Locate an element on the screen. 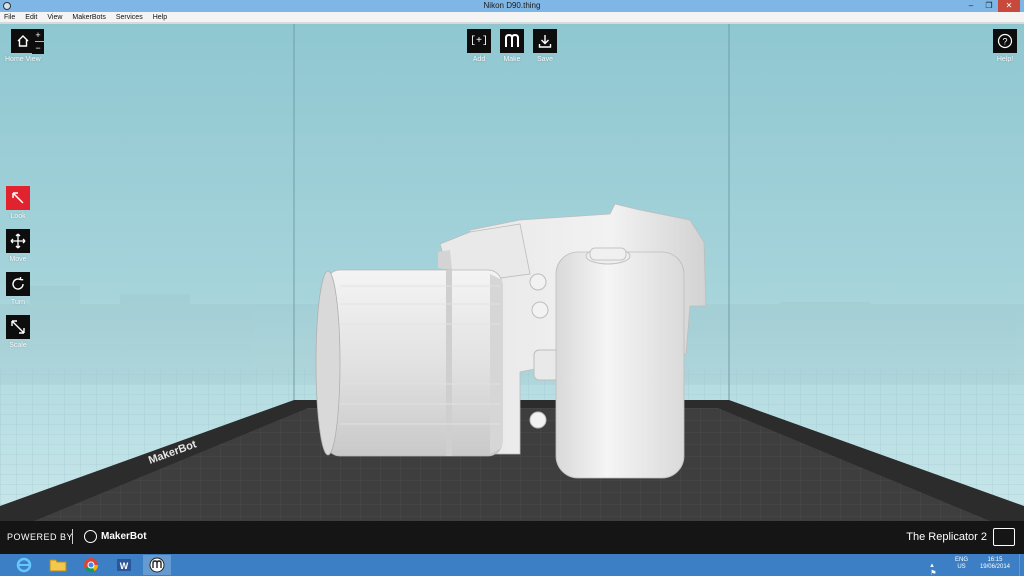 The height and width of the screenshot is (576, 1024). clock: 16:15 19/06/2014 is located at coordinates (995, 564).